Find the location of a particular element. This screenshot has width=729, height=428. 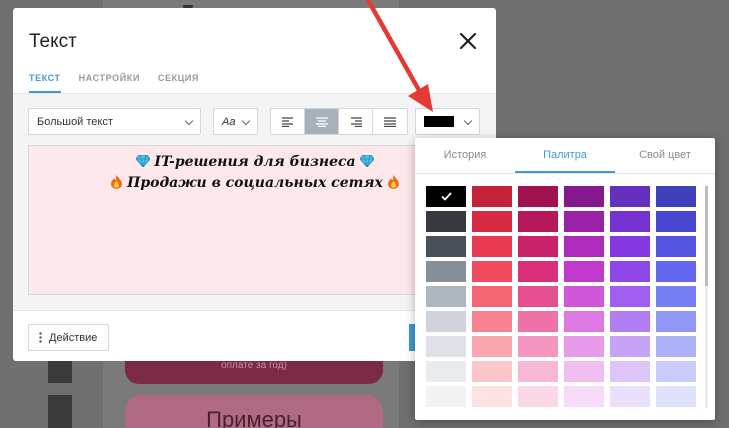

text-style-select: Большой текст is located at coordinates (114, 121).